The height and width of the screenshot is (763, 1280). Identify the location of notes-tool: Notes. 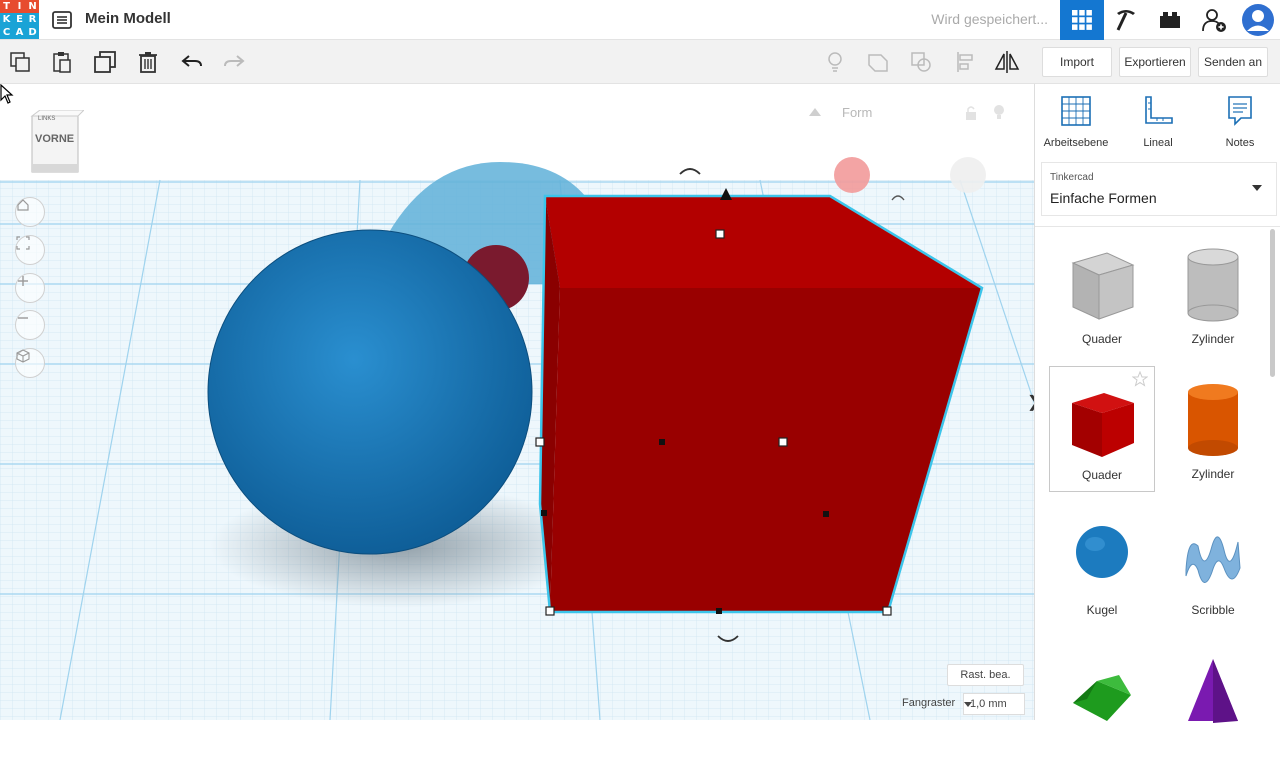
(1240, 121).